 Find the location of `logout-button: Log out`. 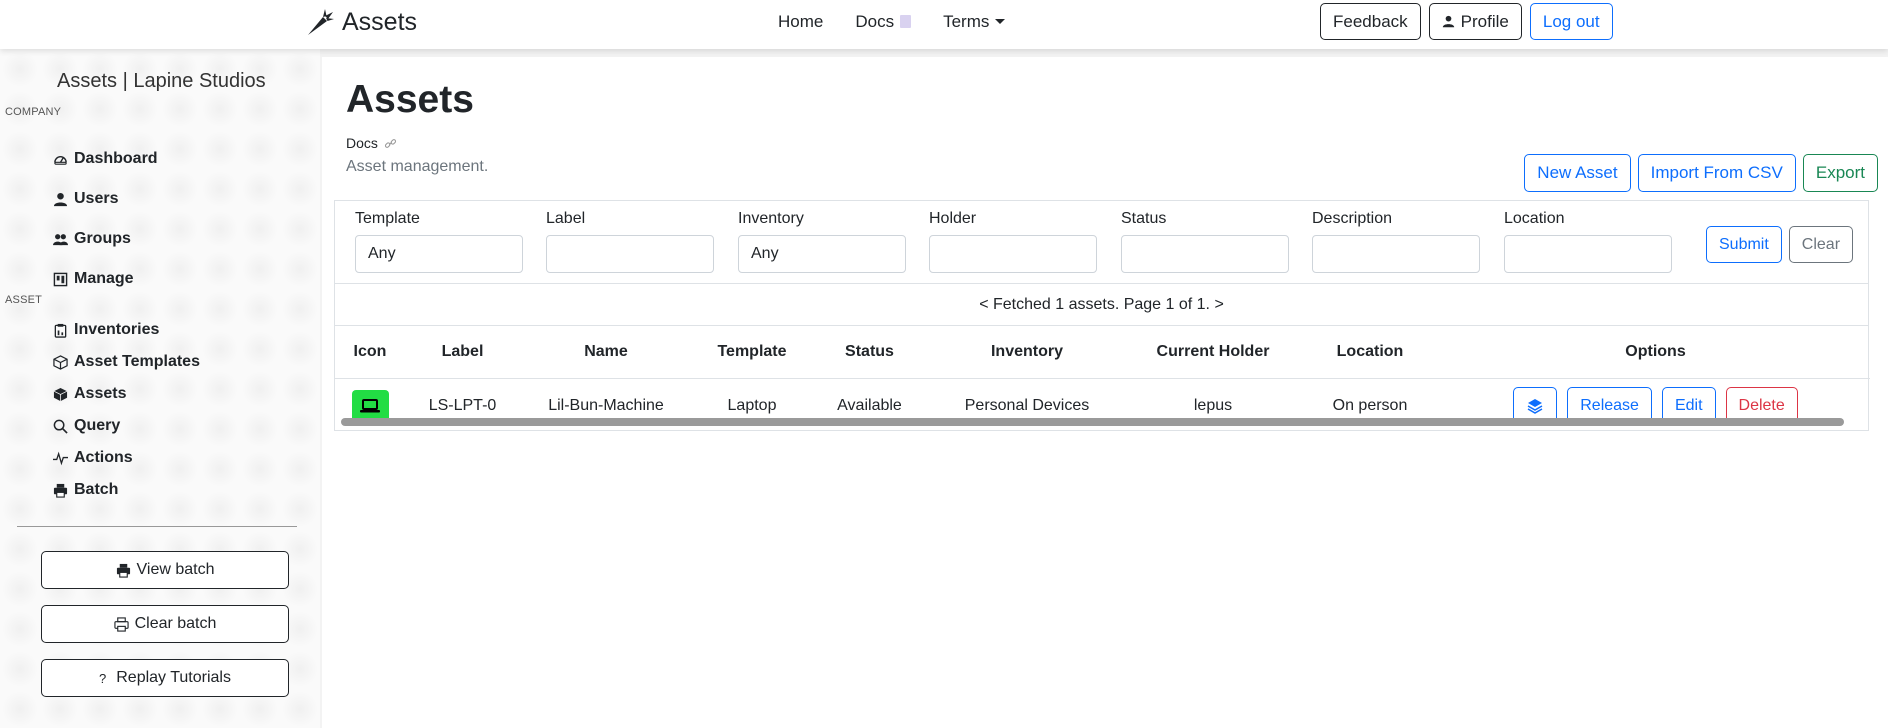

logout-button: Log out is located at coordinates (1571, 21).